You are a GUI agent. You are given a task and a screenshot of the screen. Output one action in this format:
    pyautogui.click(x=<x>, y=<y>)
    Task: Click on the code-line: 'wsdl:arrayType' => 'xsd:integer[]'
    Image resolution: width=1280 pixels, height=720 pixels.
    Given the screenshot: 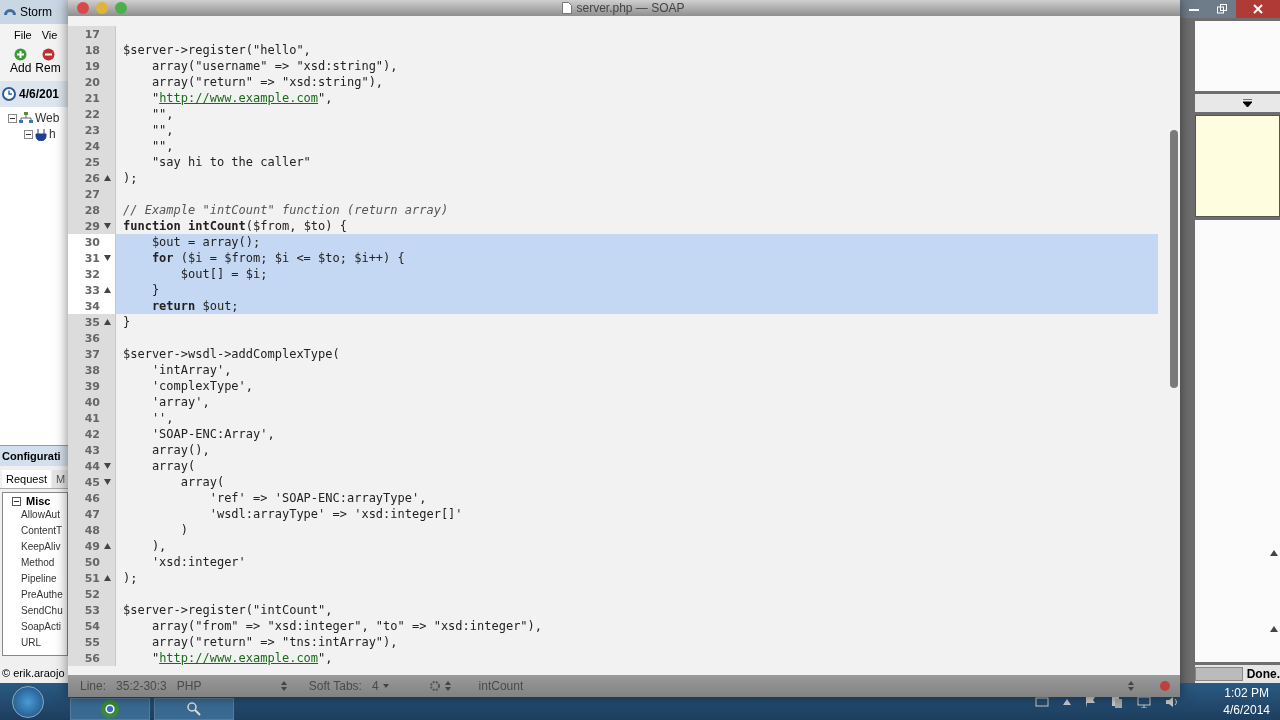 What is the action you would take?
    pyautogui.click(x=335, y=514)
    